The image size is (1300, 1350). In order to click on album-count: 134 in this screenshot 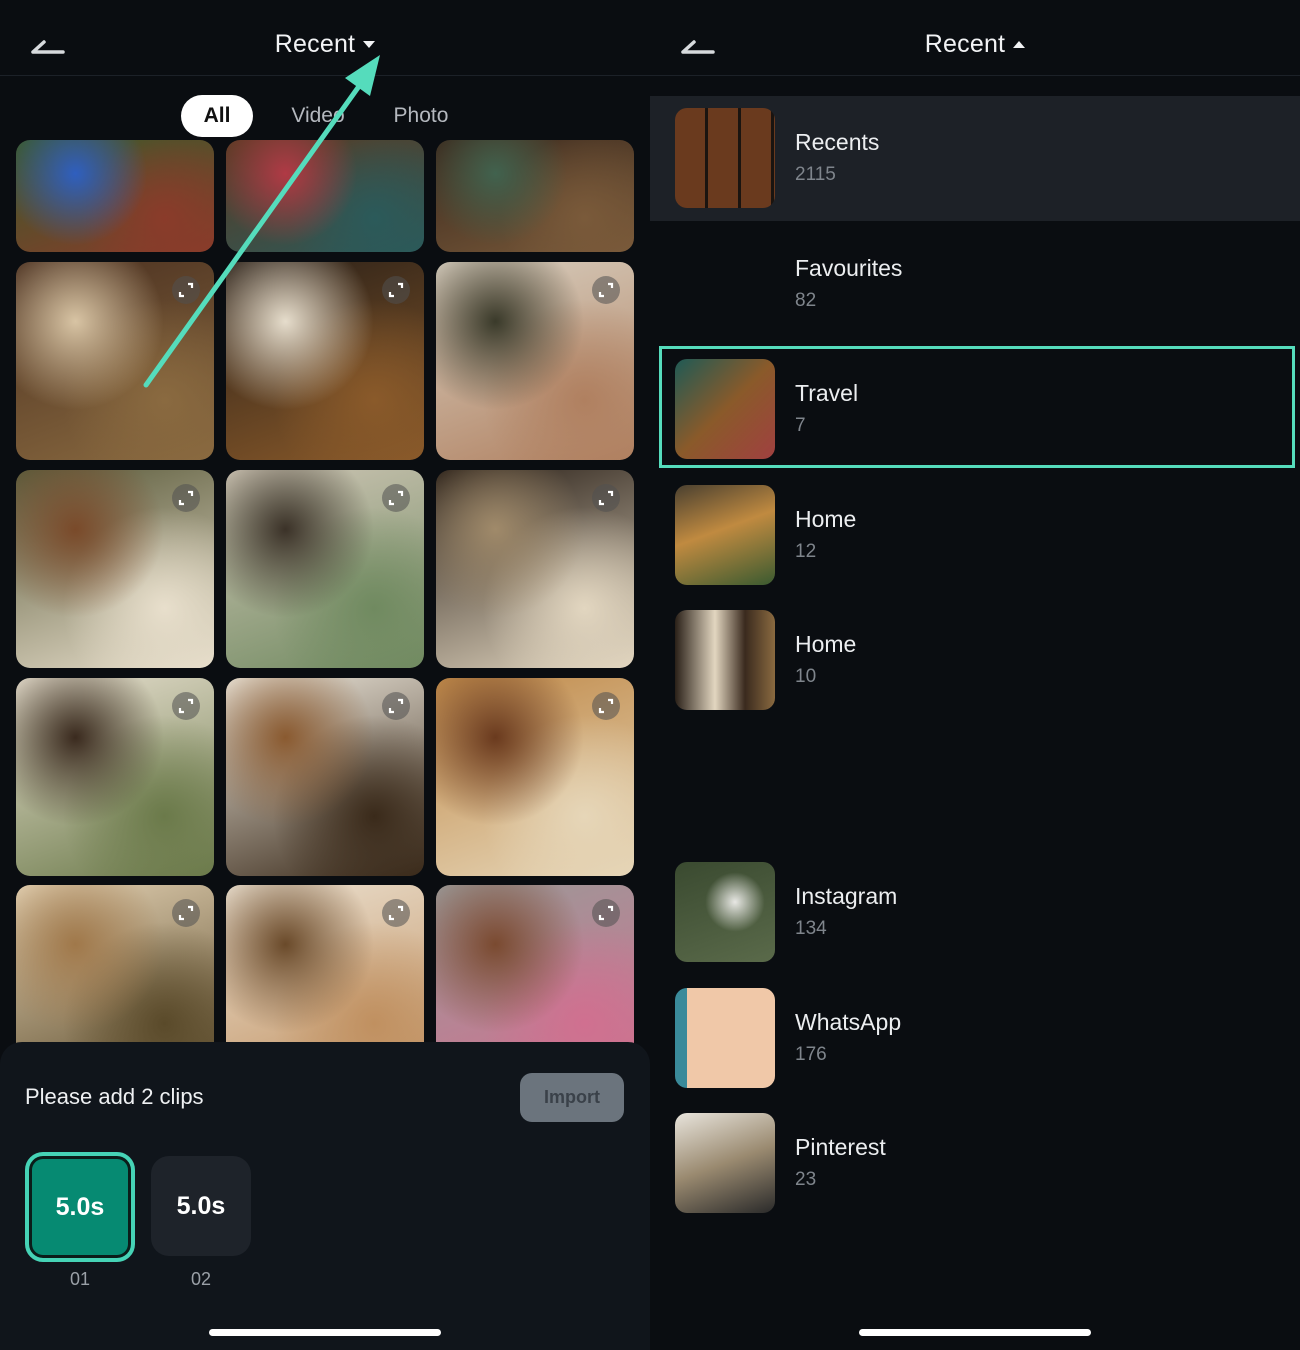, I will do `click(811, 928)`.